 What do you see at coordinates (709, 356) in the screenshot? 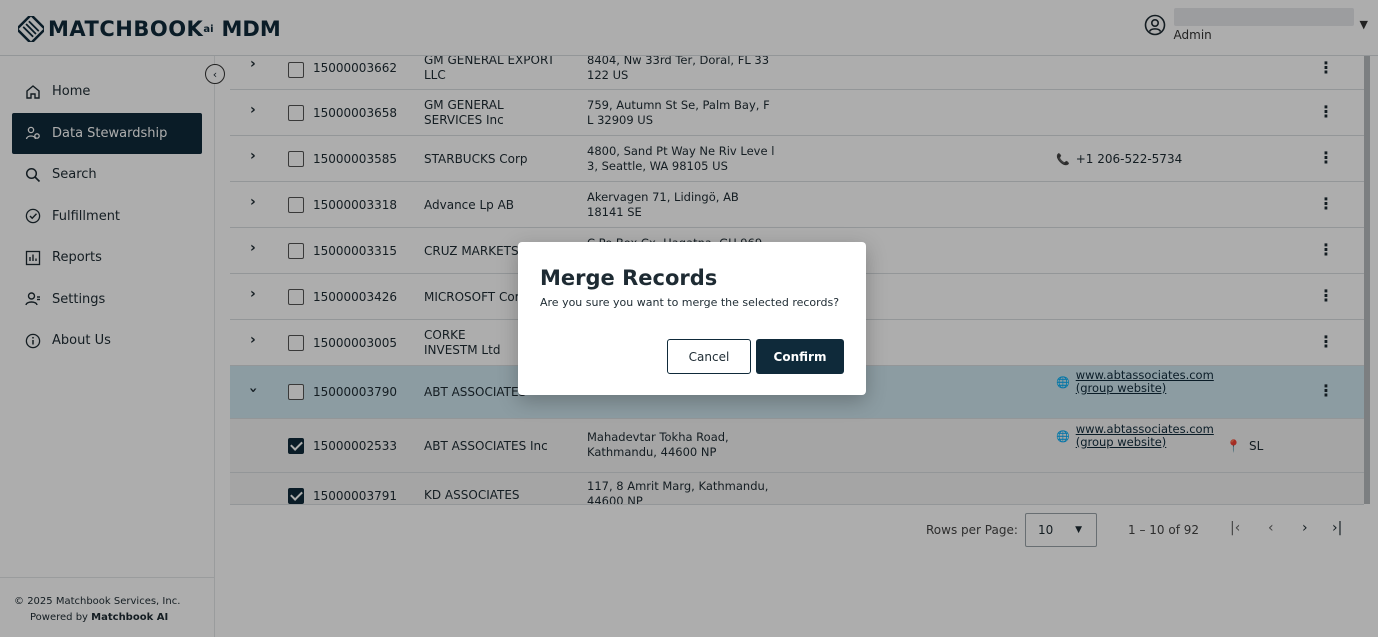
I see `cancel-button: Cancel` at bounding box center [709, 356].